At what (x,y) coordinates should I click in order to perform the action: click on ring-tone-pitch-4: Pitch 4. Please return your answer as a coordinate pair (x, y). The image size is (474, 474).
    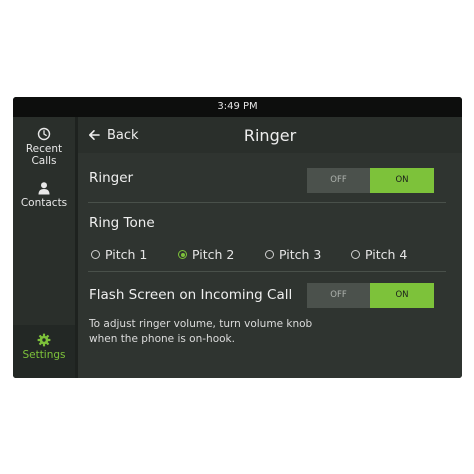
    Looking at the image, I should click on (379, 254).